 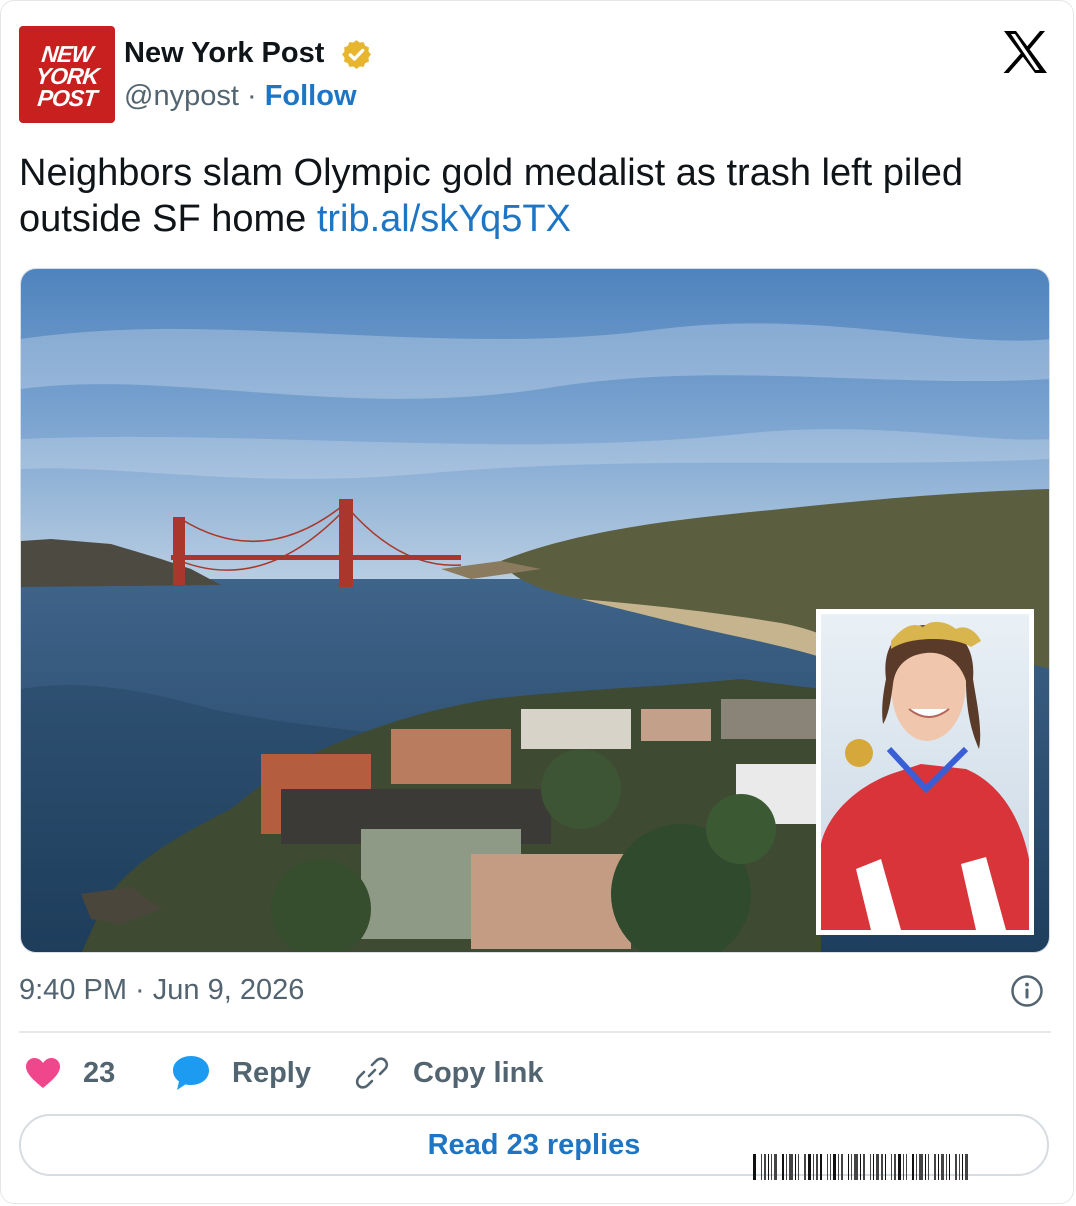 I want to click on handle-row: @nypost · Follow, so click(x=240, y=96).